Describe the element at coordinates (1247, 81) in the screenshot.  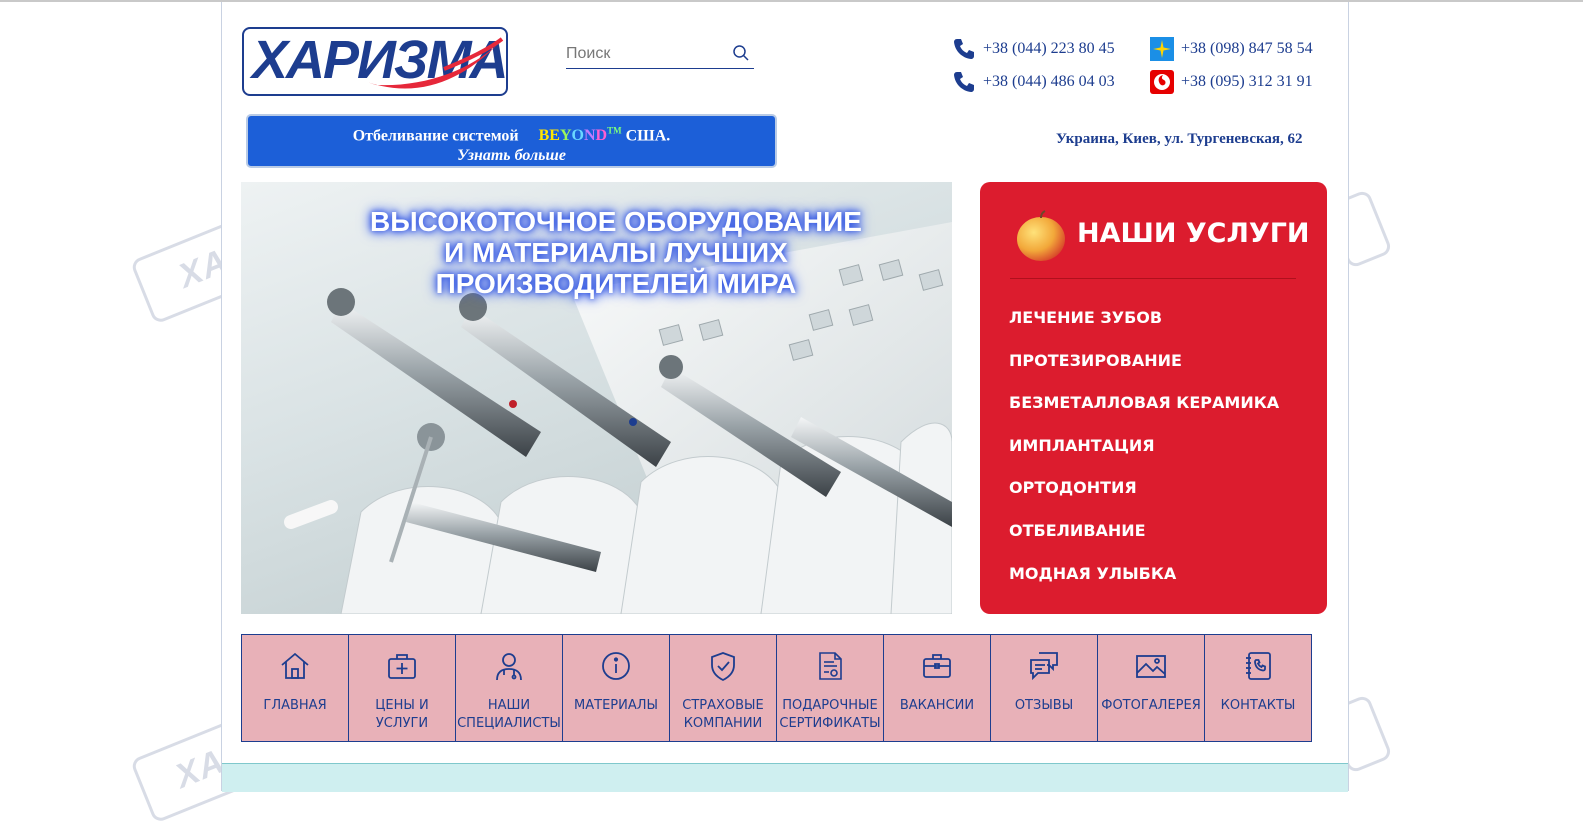
I see `phone-number: +38 (095) 312 31 91` at that location.